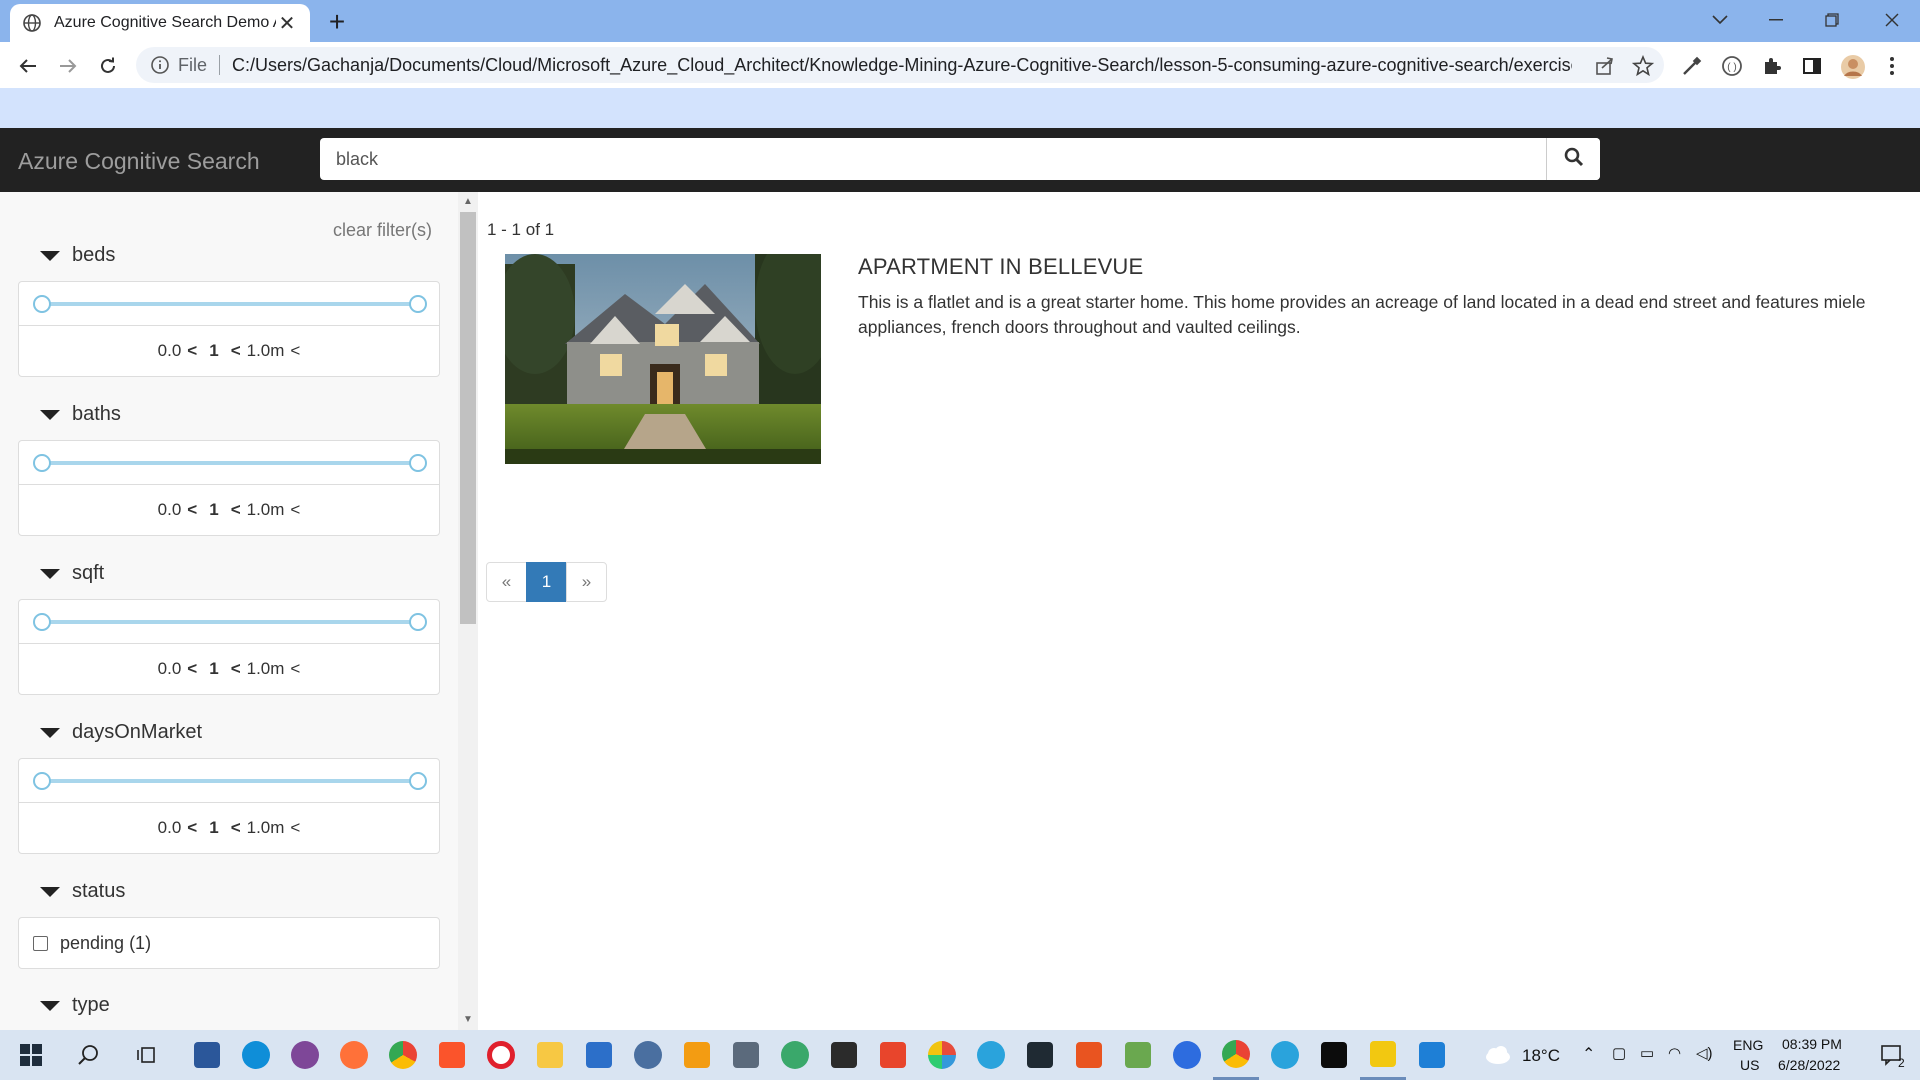  I want to click on search-button, so click(1573, 159).